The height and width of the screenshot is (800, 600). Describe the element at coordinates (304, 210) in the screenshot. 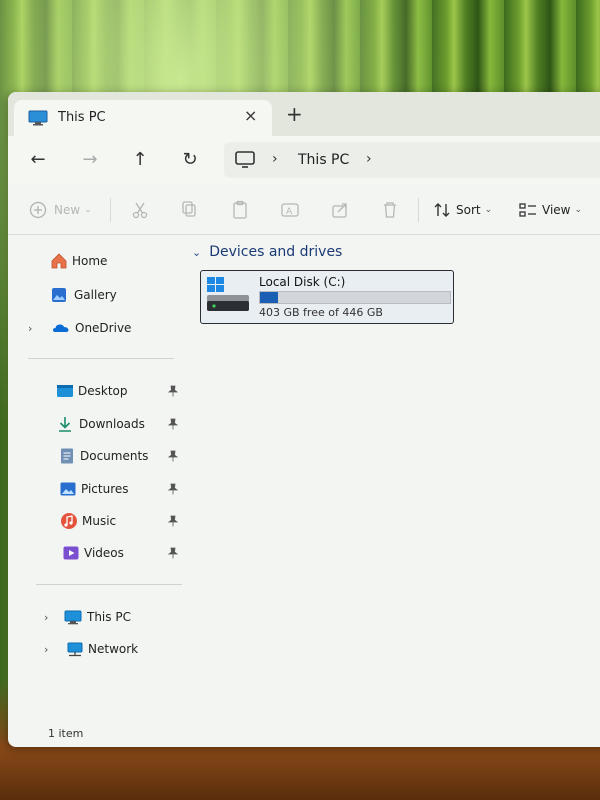

I see `command-bar: New ⌄ A Sort ⌄ View ⌄` at that location.